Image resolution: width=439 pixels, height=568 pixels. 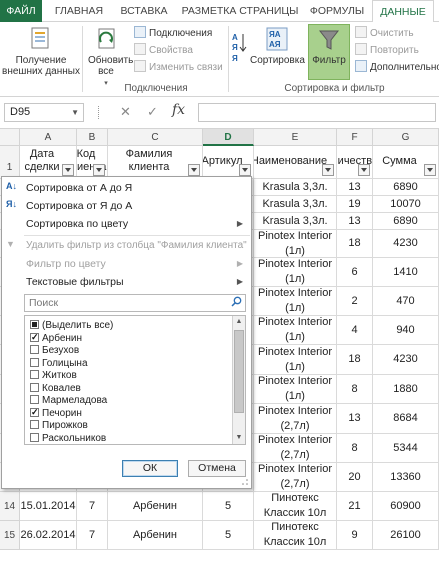 What do you see at coordinates (56, 413) in the screenshot?
I see `filter-list-item: Печорин` at bounding box center [56, 413].